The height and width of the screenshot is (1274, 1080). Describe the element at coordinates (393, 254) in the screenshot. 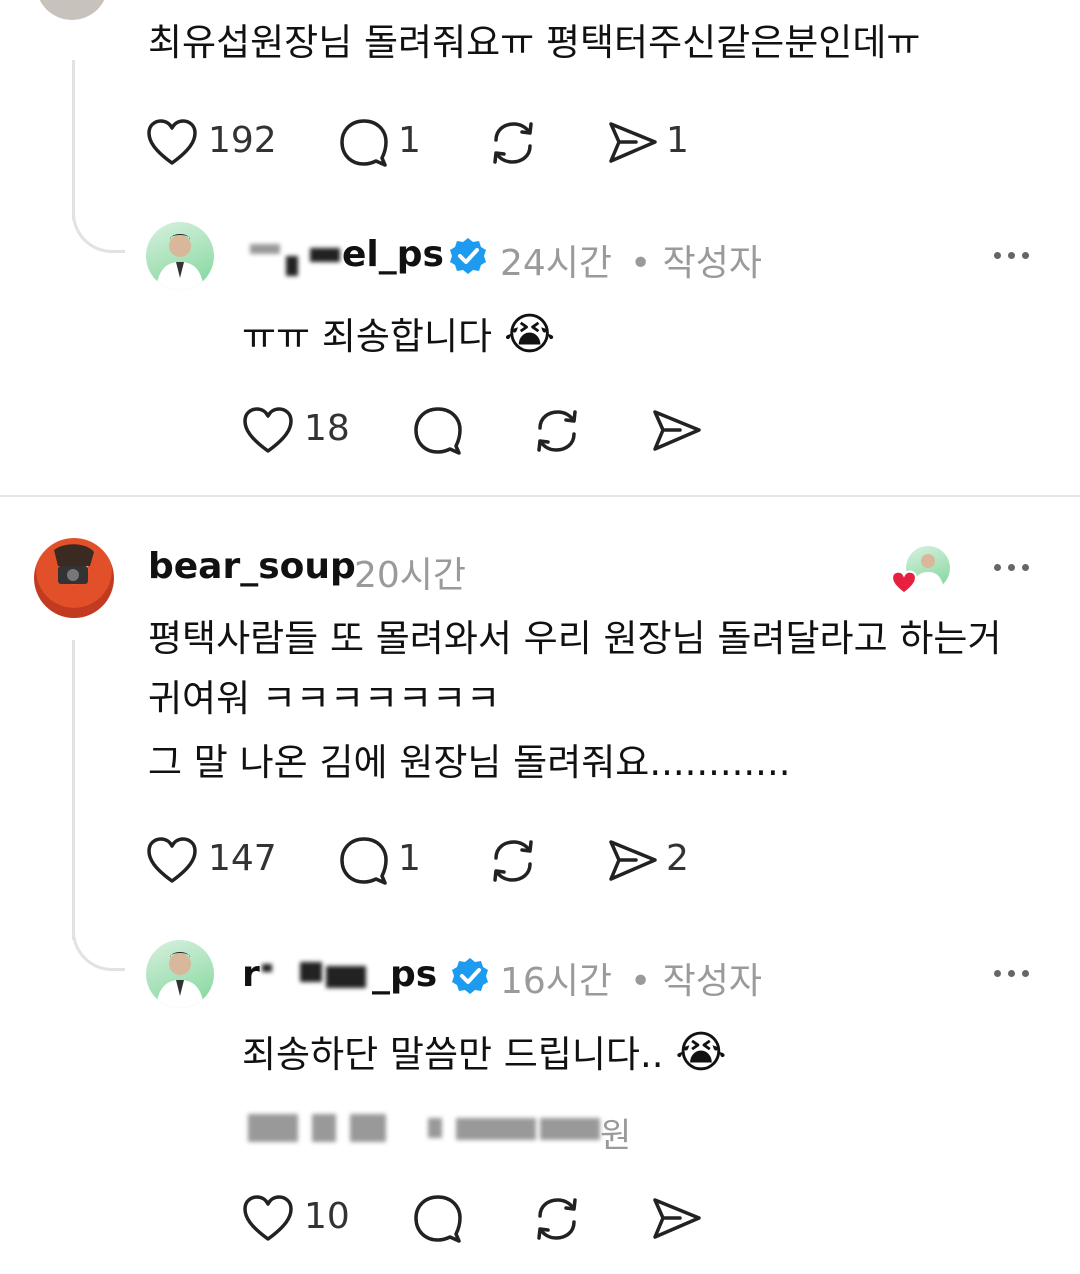

I see `username: el_ps` at that location.